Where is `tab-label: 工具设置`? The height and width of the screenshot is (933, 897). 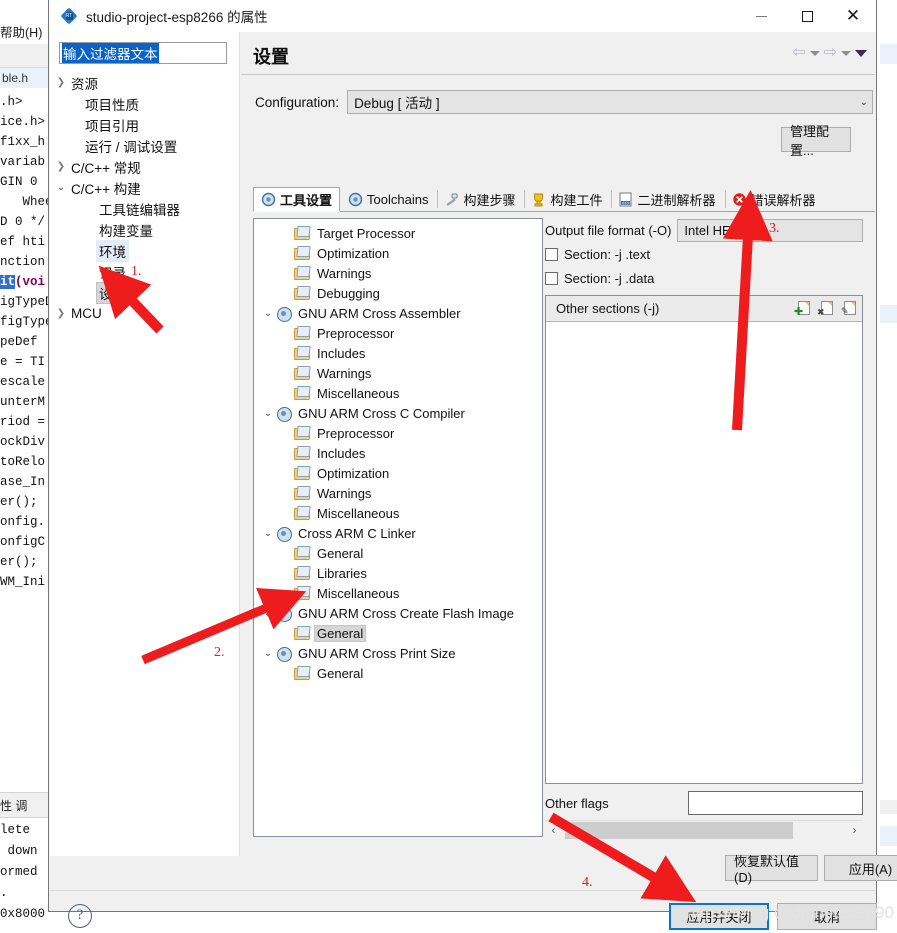 tab-label: 工具设置 is located at coordinates (306, 200).